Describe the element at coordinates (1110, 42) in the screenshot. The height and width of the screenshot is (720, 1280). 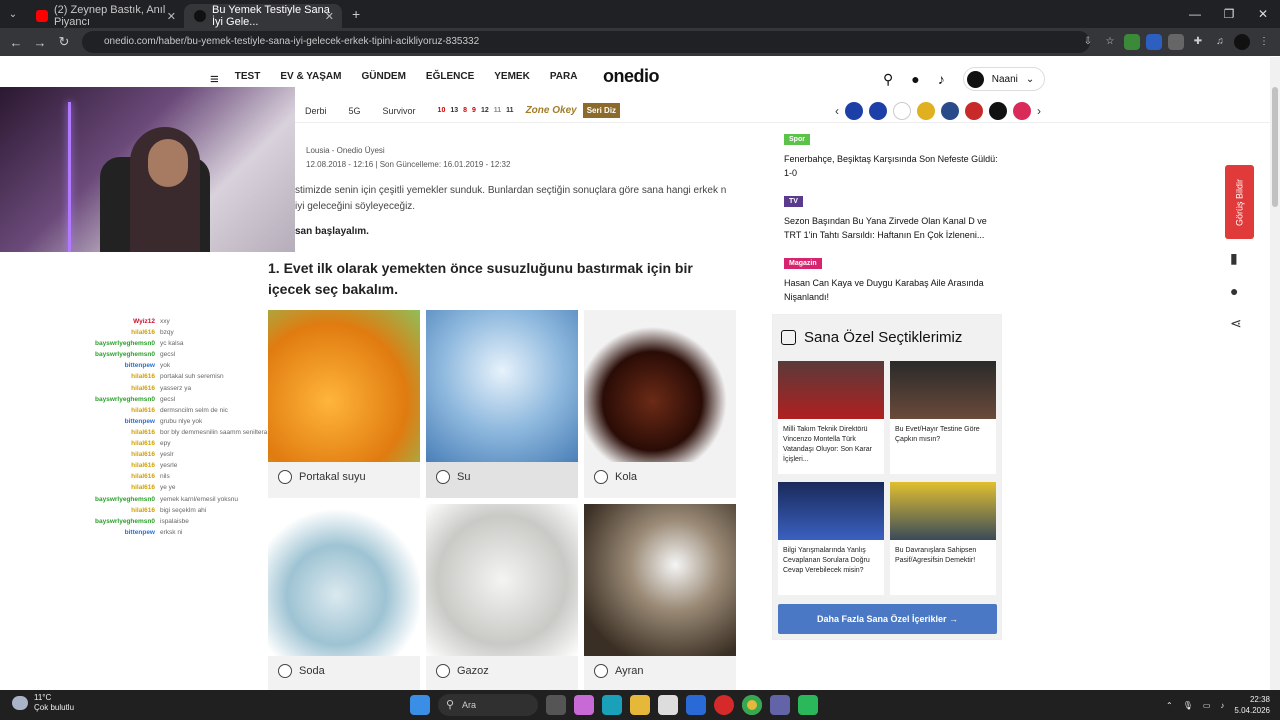
I see `bookmark-star-icon: ☆` at that location.